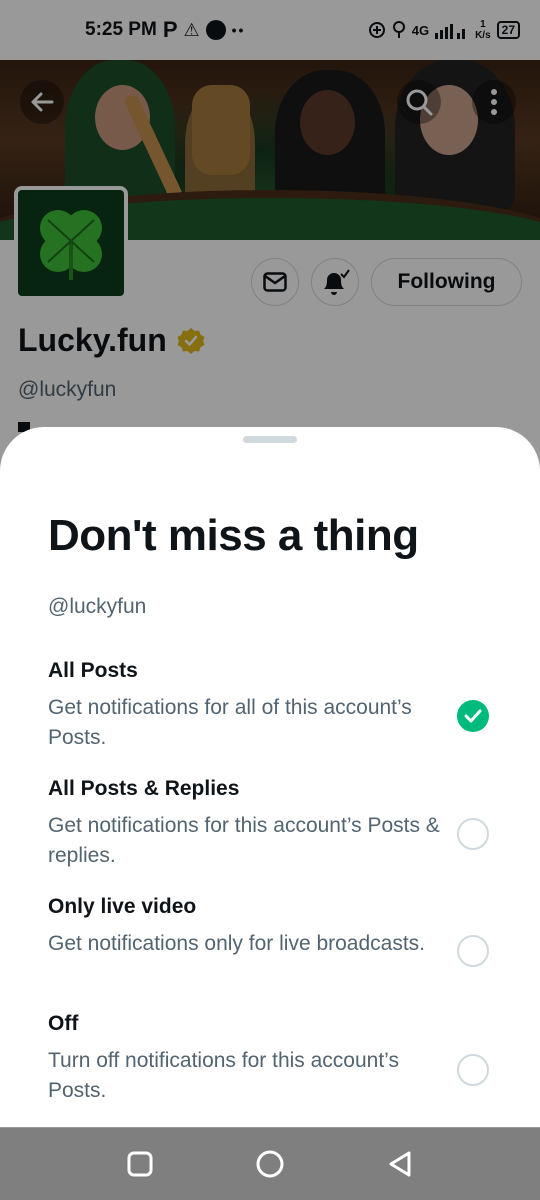 The image size is (540, 1200). What do you see at coordinates (233, 535) in the screenshot?
I see `sheet-title: Don't miss a thing` at bounding box center [233, 535].